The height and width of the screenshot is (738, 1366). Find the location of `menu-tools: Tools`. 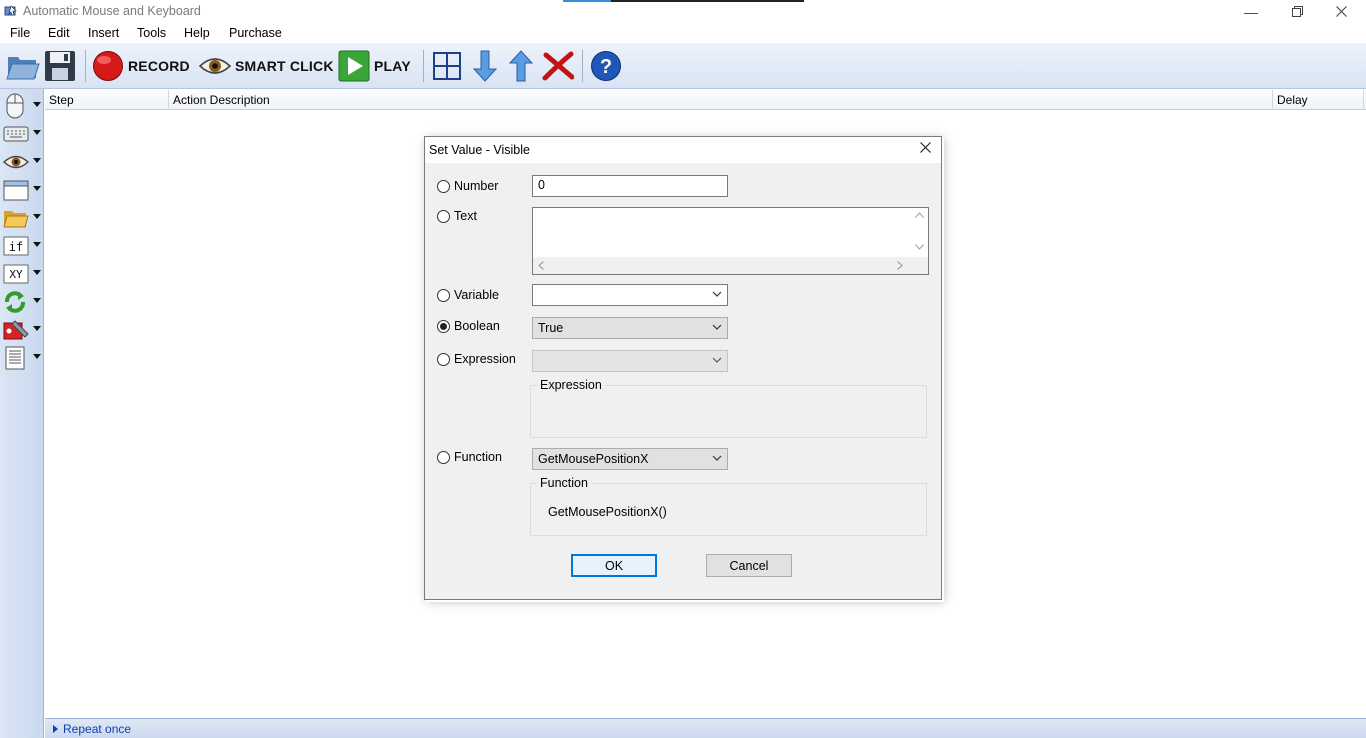

menu-tools: Tools is located at coordinates (151, 33).